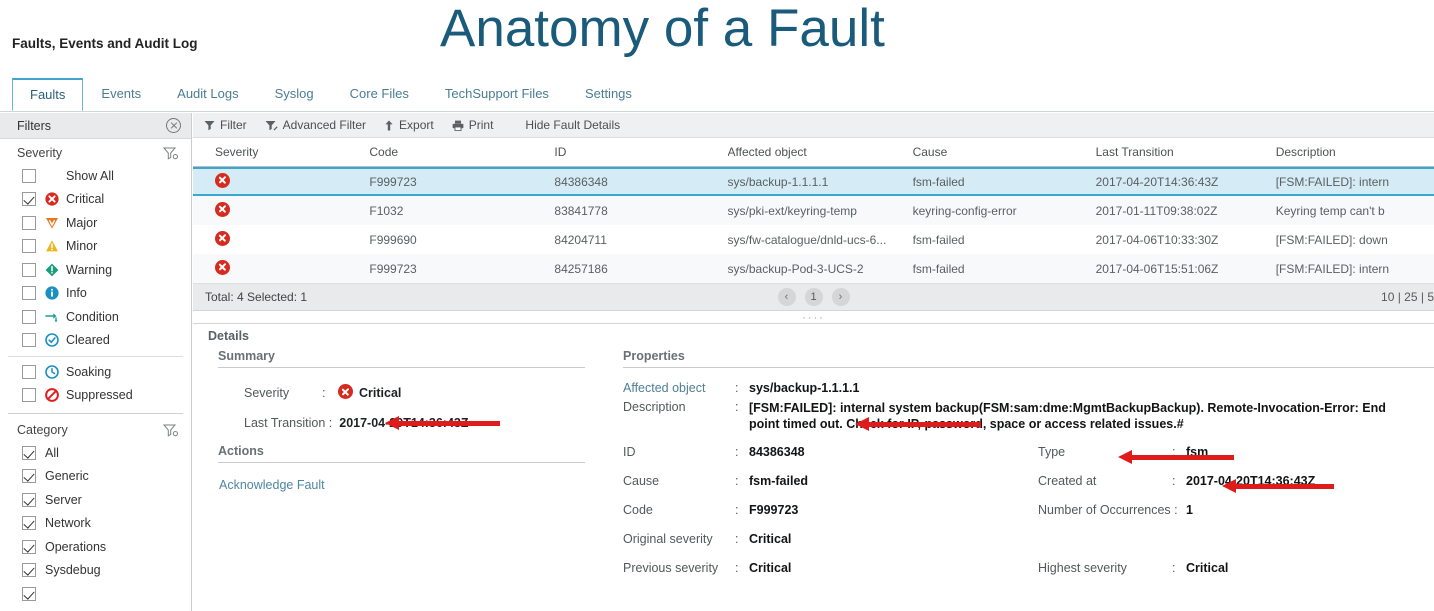 Image resolution: width=1434 pixels, height=611 pixels. I want to click on tab-techsupport-files: TechSupport Files, so click(497, 94).